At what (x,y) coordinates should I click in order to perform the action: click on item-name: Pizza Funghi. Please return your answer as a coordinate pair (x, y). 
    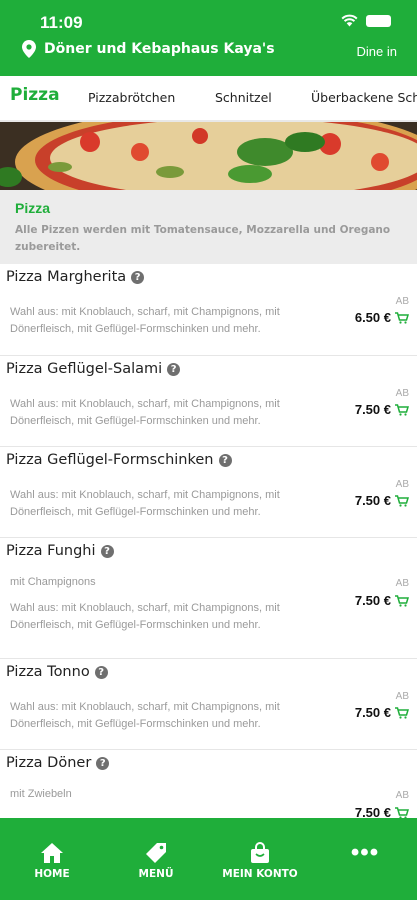
    Looking at the image, I should click on (51, 551).